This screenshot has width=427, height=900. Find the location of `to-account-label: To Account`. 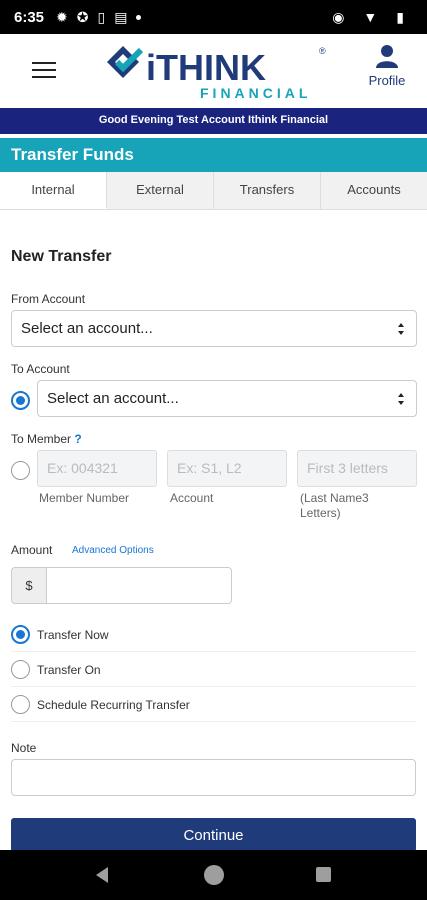

to-account-label: To Account is located at coordinates (40, 369).